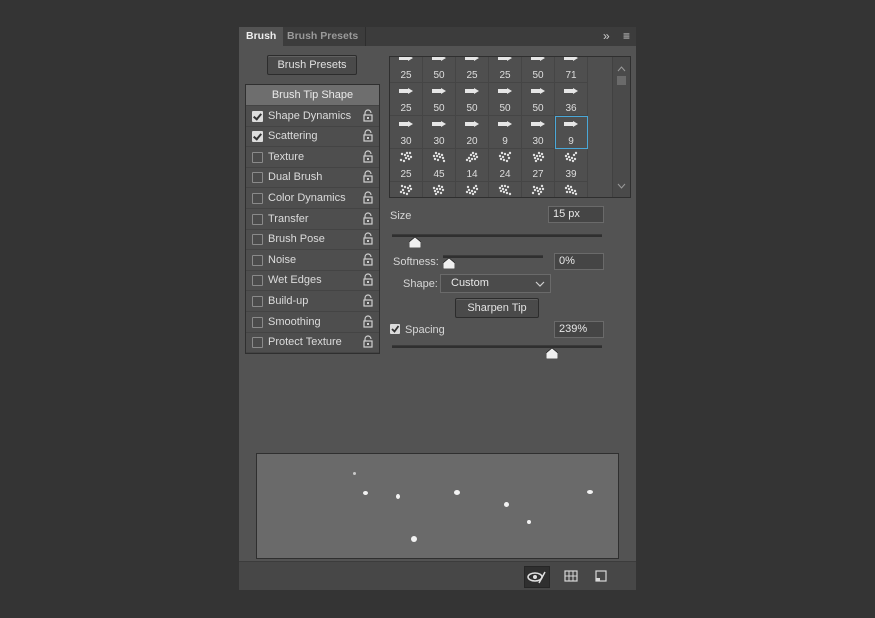  Describe the element at coordinates (312, 301) in the screenshot. I see `option-build-up: Build-up` at that location.